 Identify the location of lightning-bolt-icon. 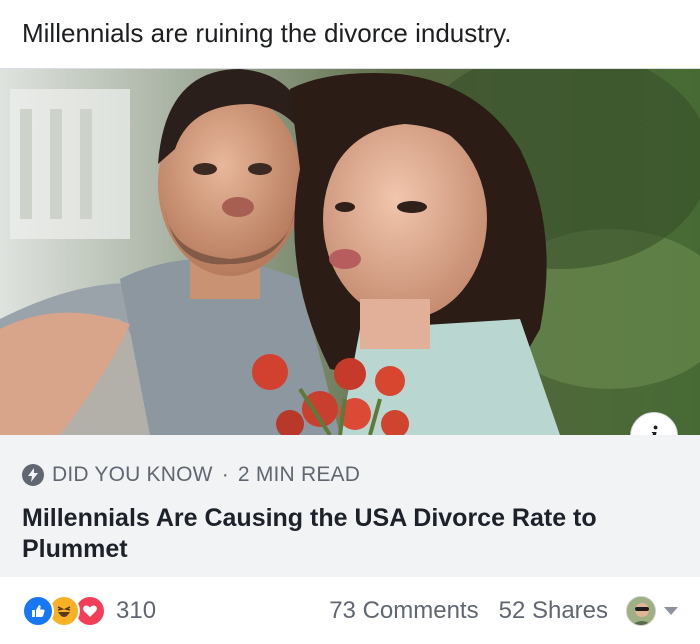
(33, 475).